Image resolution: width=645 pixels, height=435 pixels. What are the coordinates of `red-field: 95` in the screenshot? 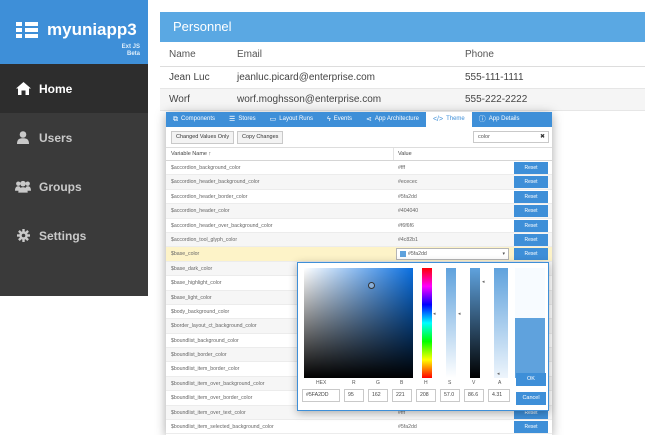 It's located at (354, 395).